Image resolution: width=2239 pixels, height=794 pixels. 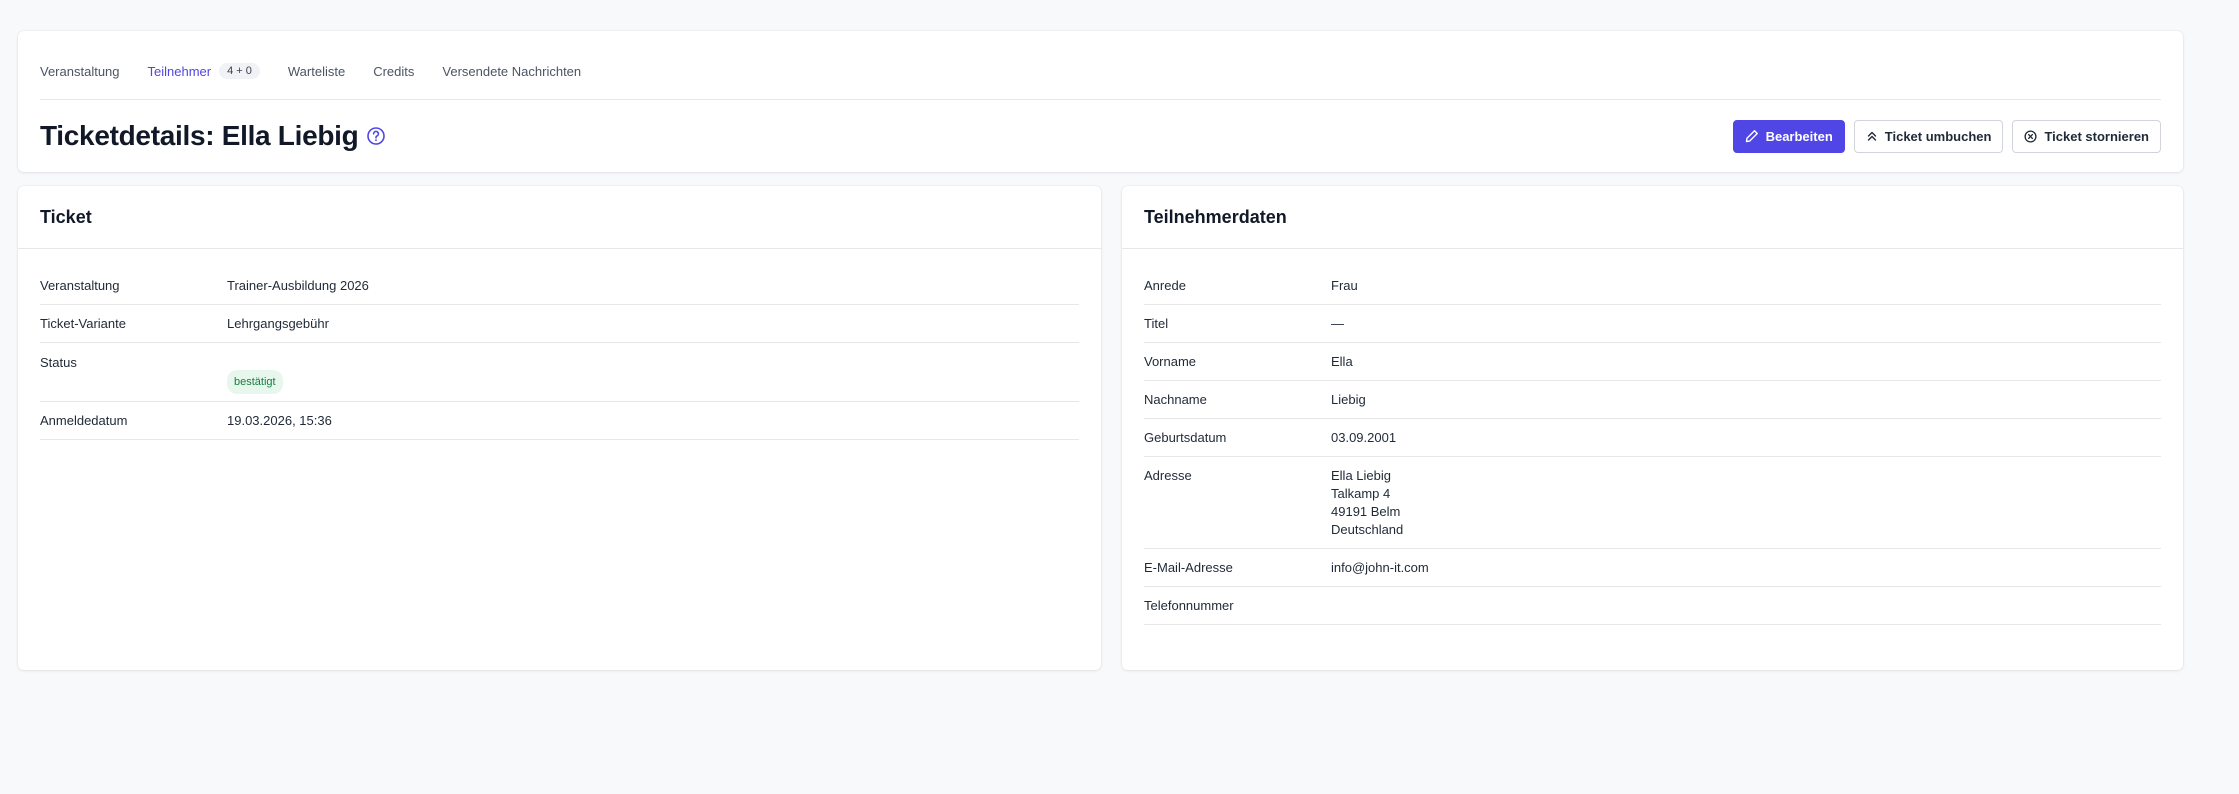 I want to click on cancel-ticket-button: Ticket stornieren, so click(x=2086, y=136).